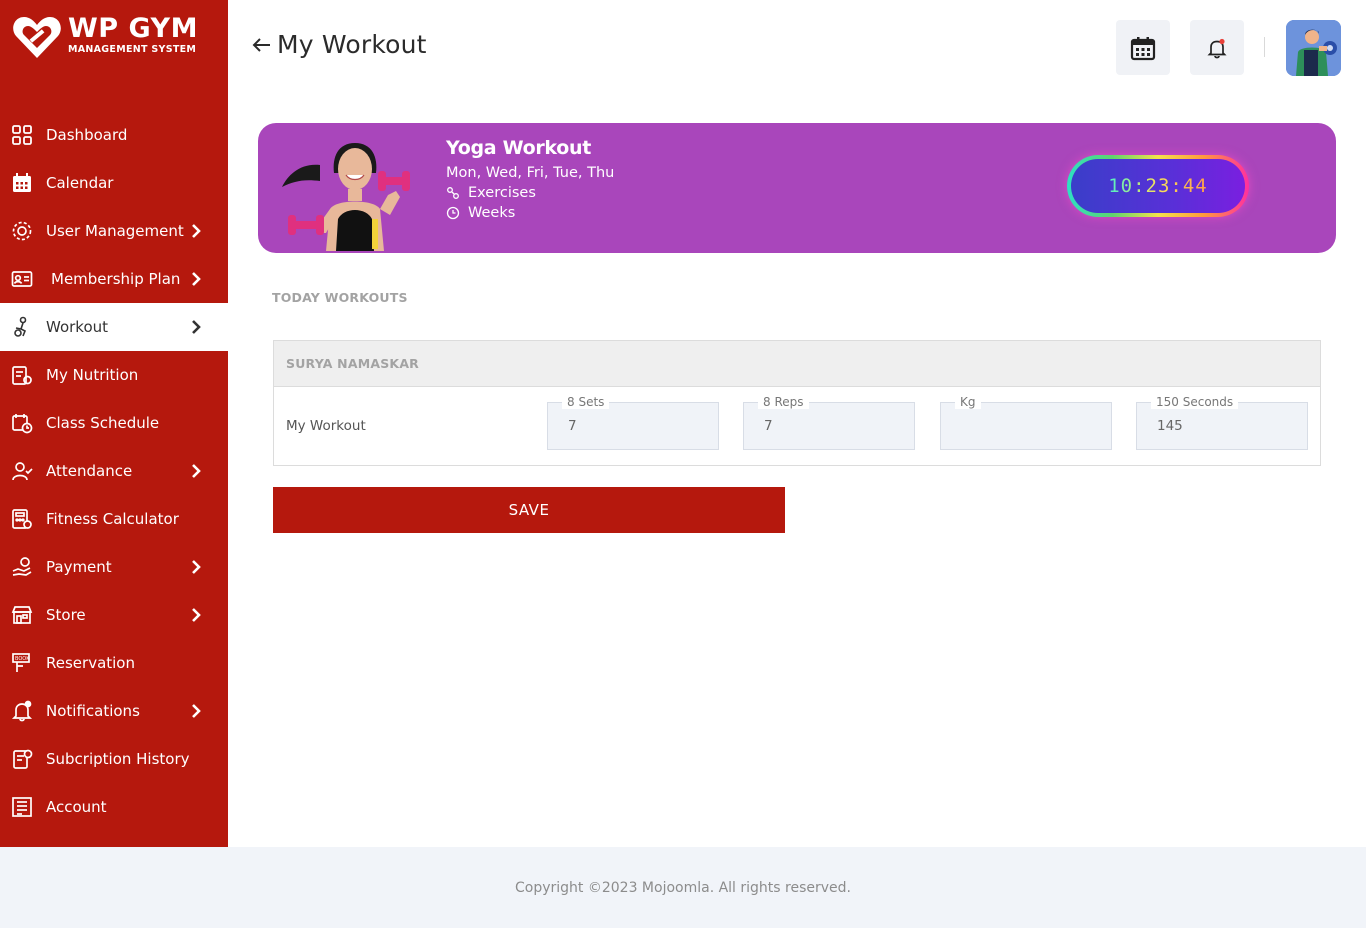 The height and width of the screenshot is (928, 1366). I want to click on exercises-row: Exercises, so click(530, 193).